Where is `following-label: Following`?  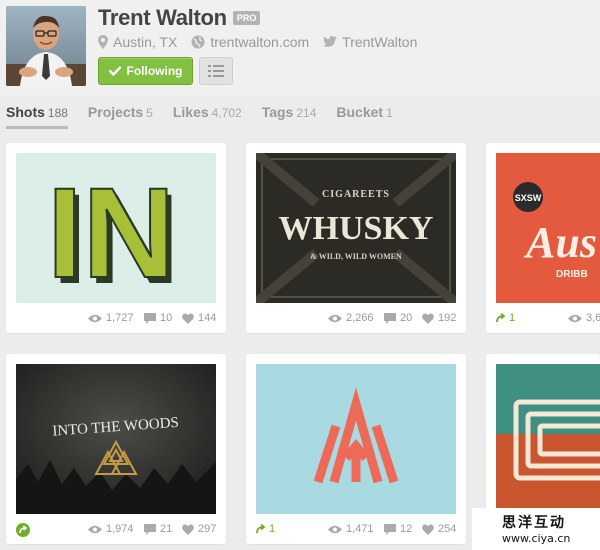 following-label: Following is located at coordinates (154, 71).